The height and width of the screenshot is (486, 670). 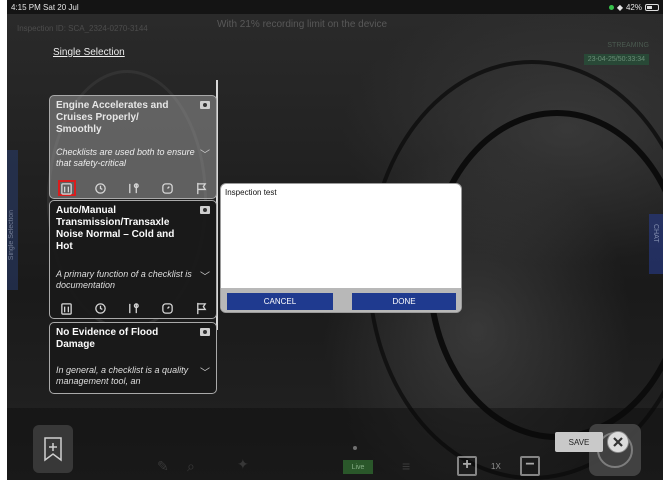 I want to click on single-selection-link: Single Selection, so click(x=89, y=52).